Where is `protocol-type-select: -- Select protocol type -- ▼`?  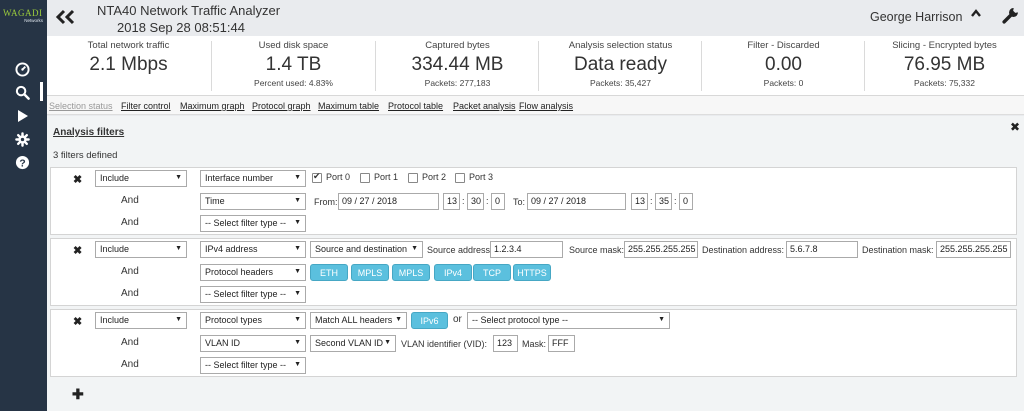
protocol-type-select: -- Select protocol type -- ▼ is located at coordinates (568, 320).